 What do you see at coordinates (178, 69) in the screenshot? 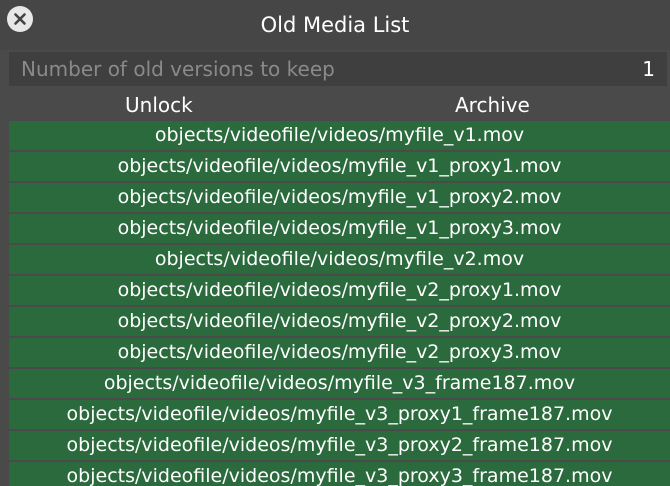
I see `versions-to-keep-label: Number of old versions to keep` at bounding box center [178, 69].